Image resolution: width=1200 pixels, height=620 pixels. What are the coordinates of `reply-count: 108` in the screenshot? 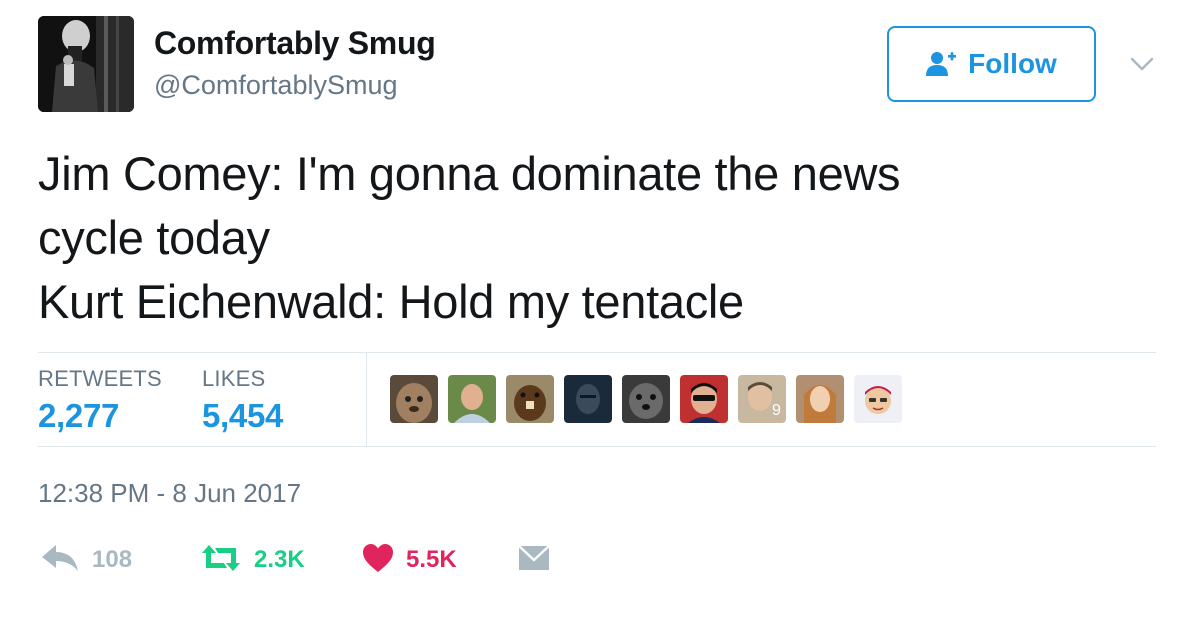 It's located at (112, 559).